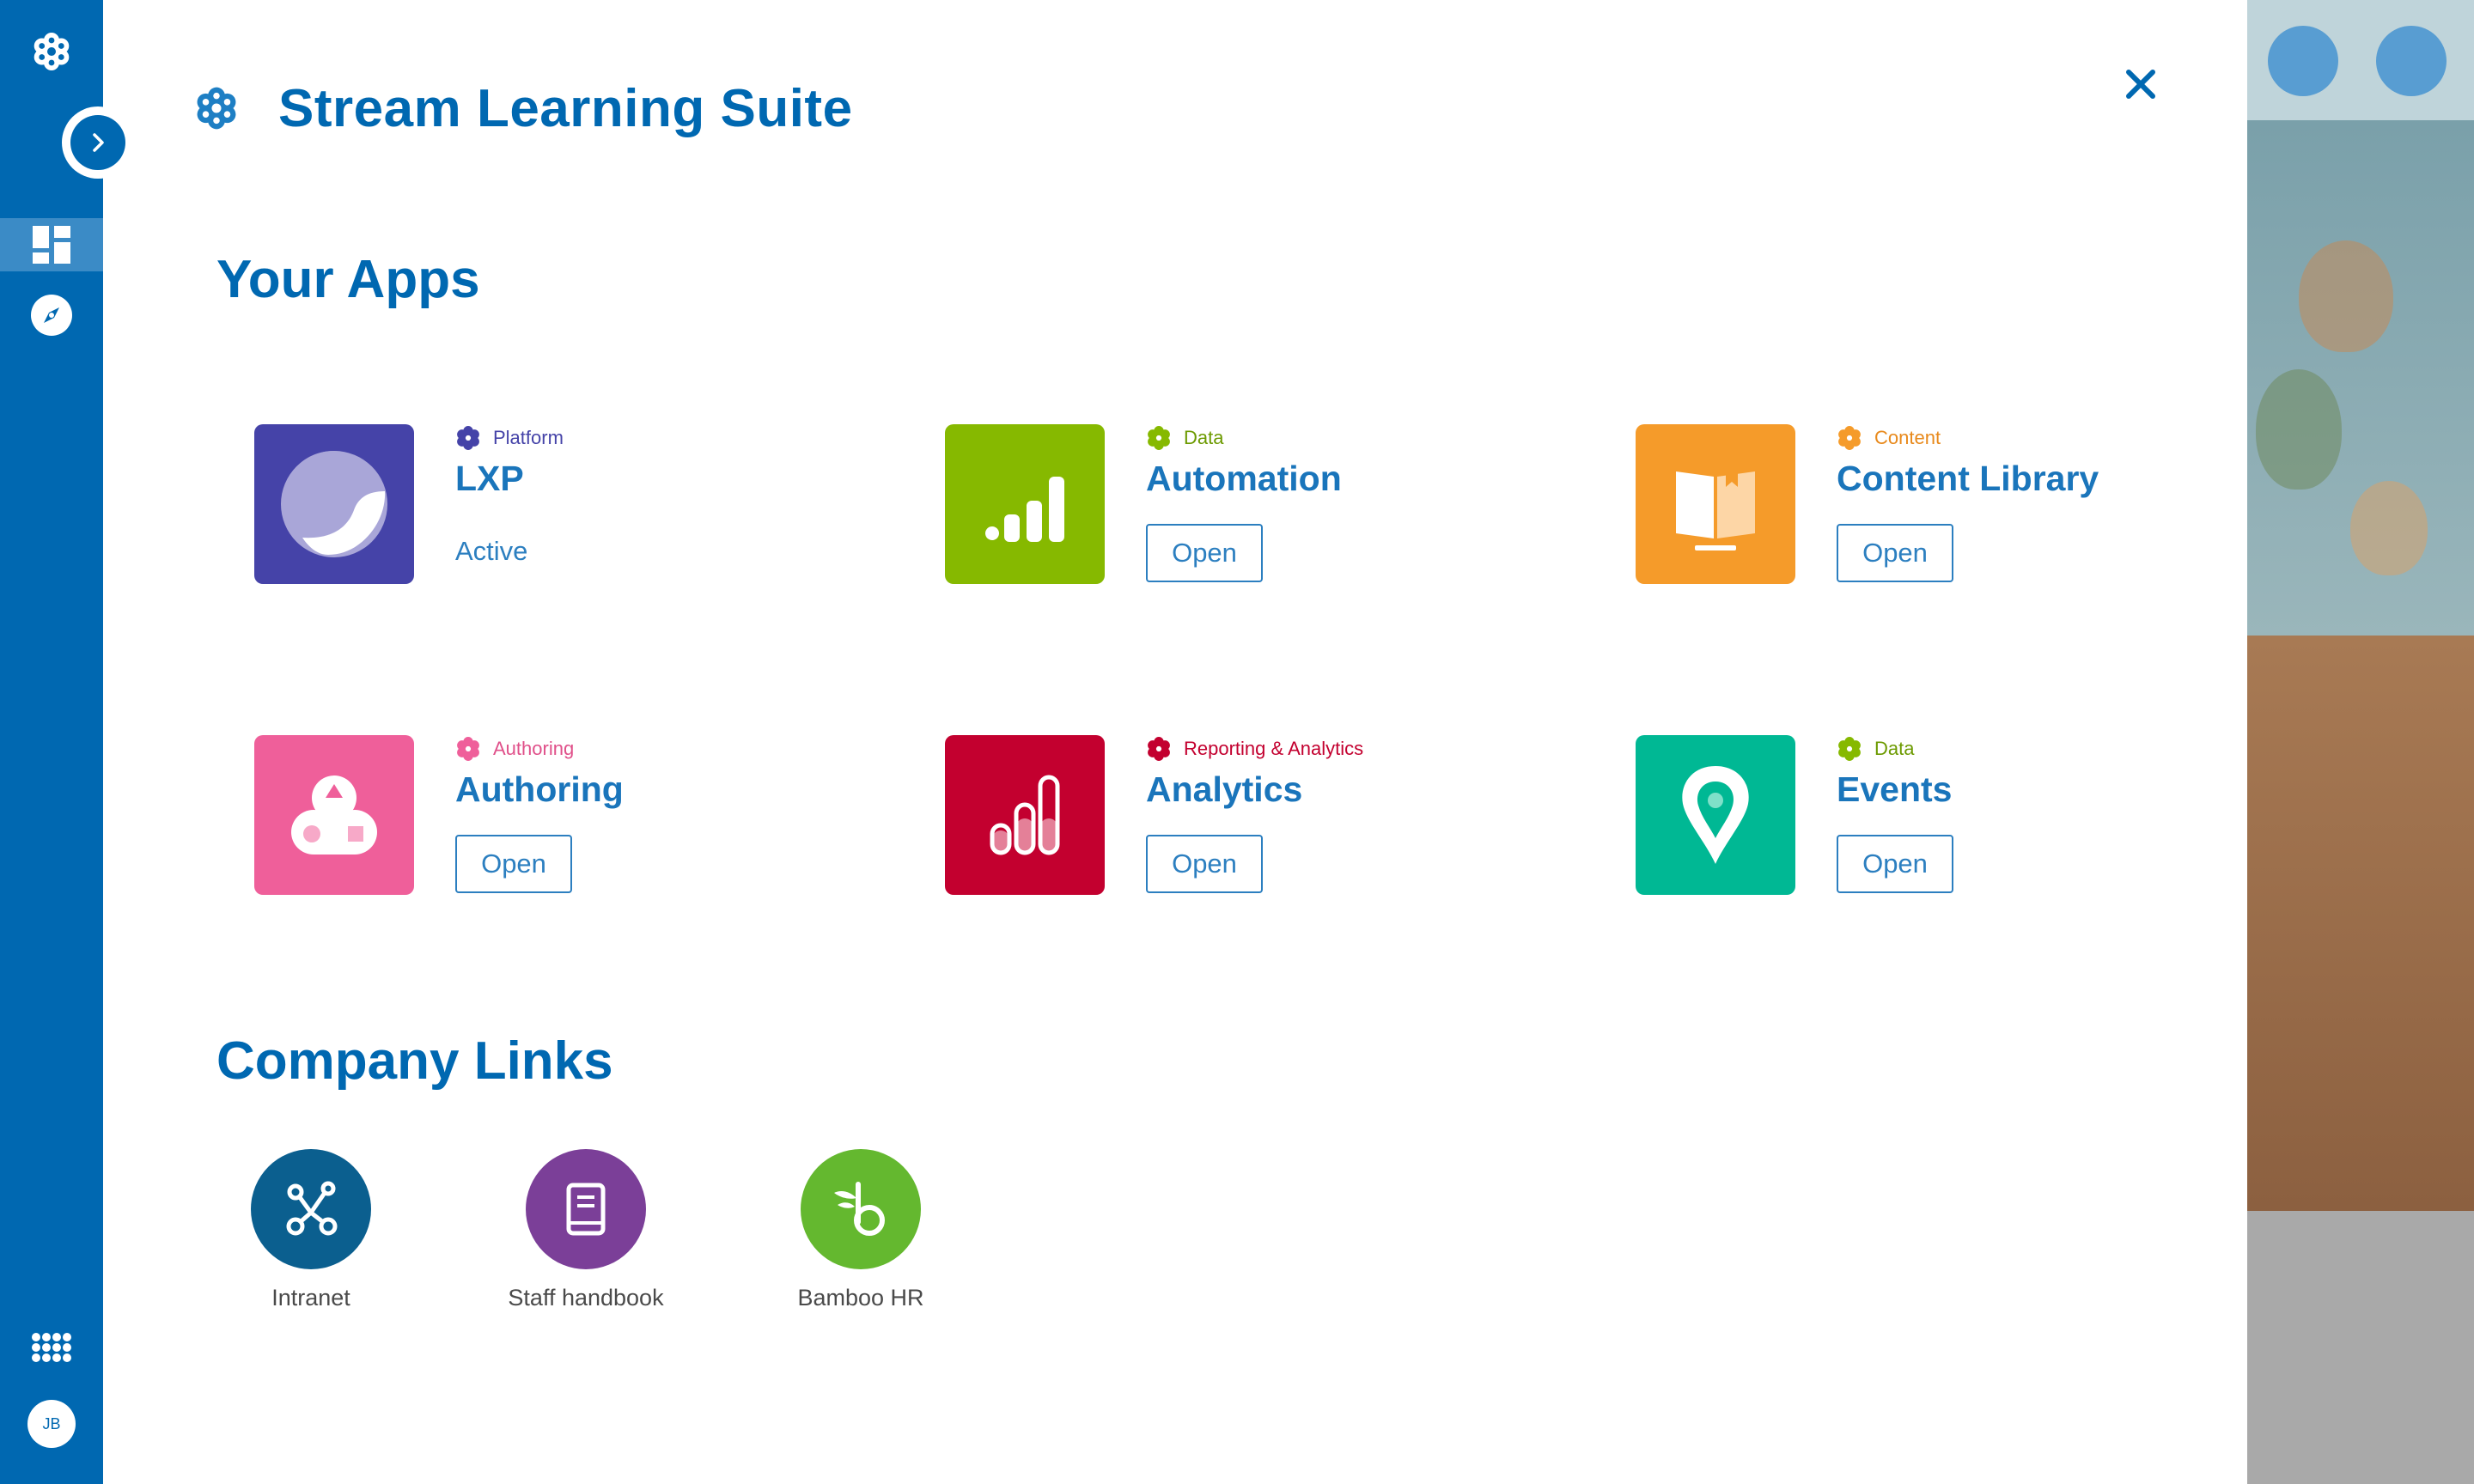 This screenshot has width=2474, height=1484. I want to click on link-bamboo-hr: Bamboo HR, so click(860, 1230).